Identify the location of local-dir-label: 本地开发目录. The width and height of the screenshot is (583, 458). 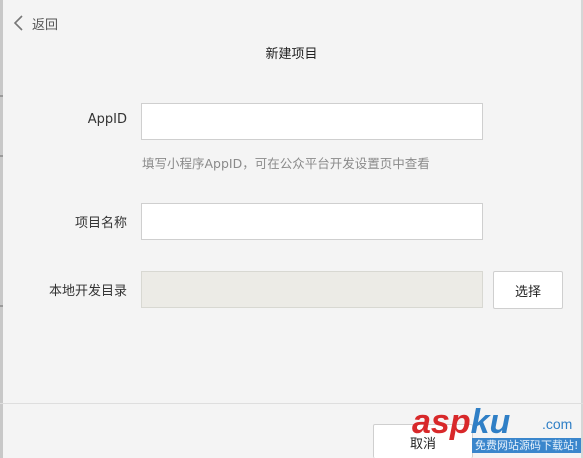
(87, 291).